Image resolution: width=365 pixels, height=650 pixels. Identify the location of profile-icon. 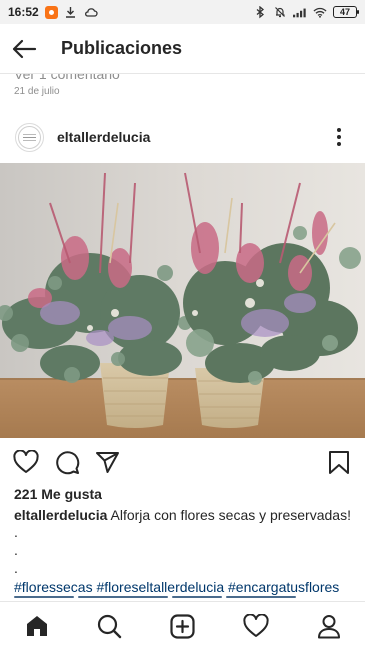
(328, 626).